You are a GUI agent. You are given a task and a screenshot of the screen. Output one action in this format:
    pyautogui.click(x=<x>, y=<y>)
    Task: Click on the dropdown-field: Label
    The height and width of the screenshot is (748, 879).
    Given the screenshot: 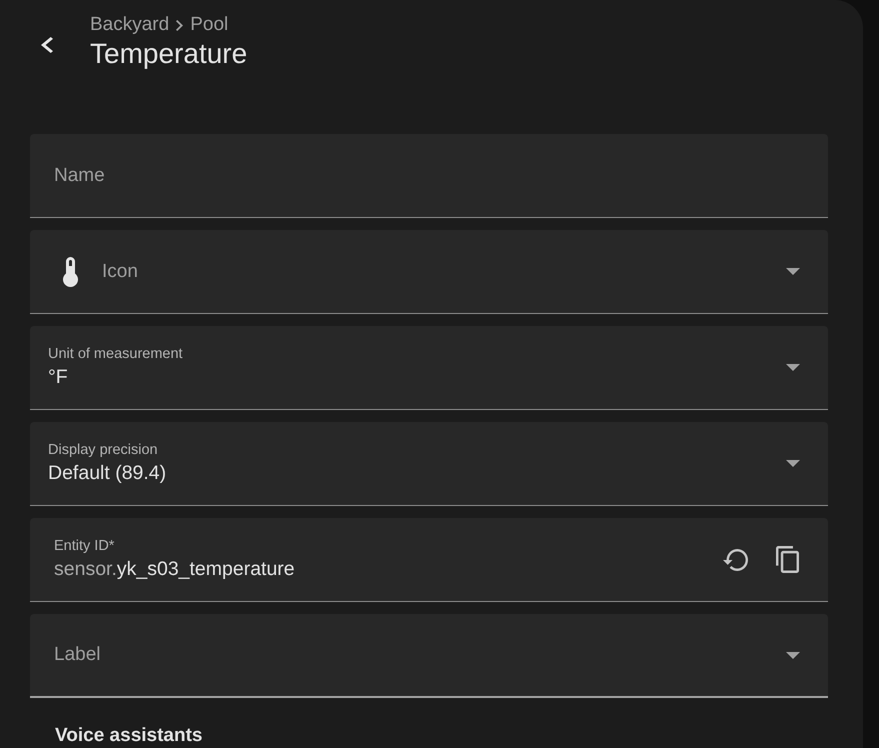 What is the action you would take?
    pyautogui.click(x=429, y=656)
    